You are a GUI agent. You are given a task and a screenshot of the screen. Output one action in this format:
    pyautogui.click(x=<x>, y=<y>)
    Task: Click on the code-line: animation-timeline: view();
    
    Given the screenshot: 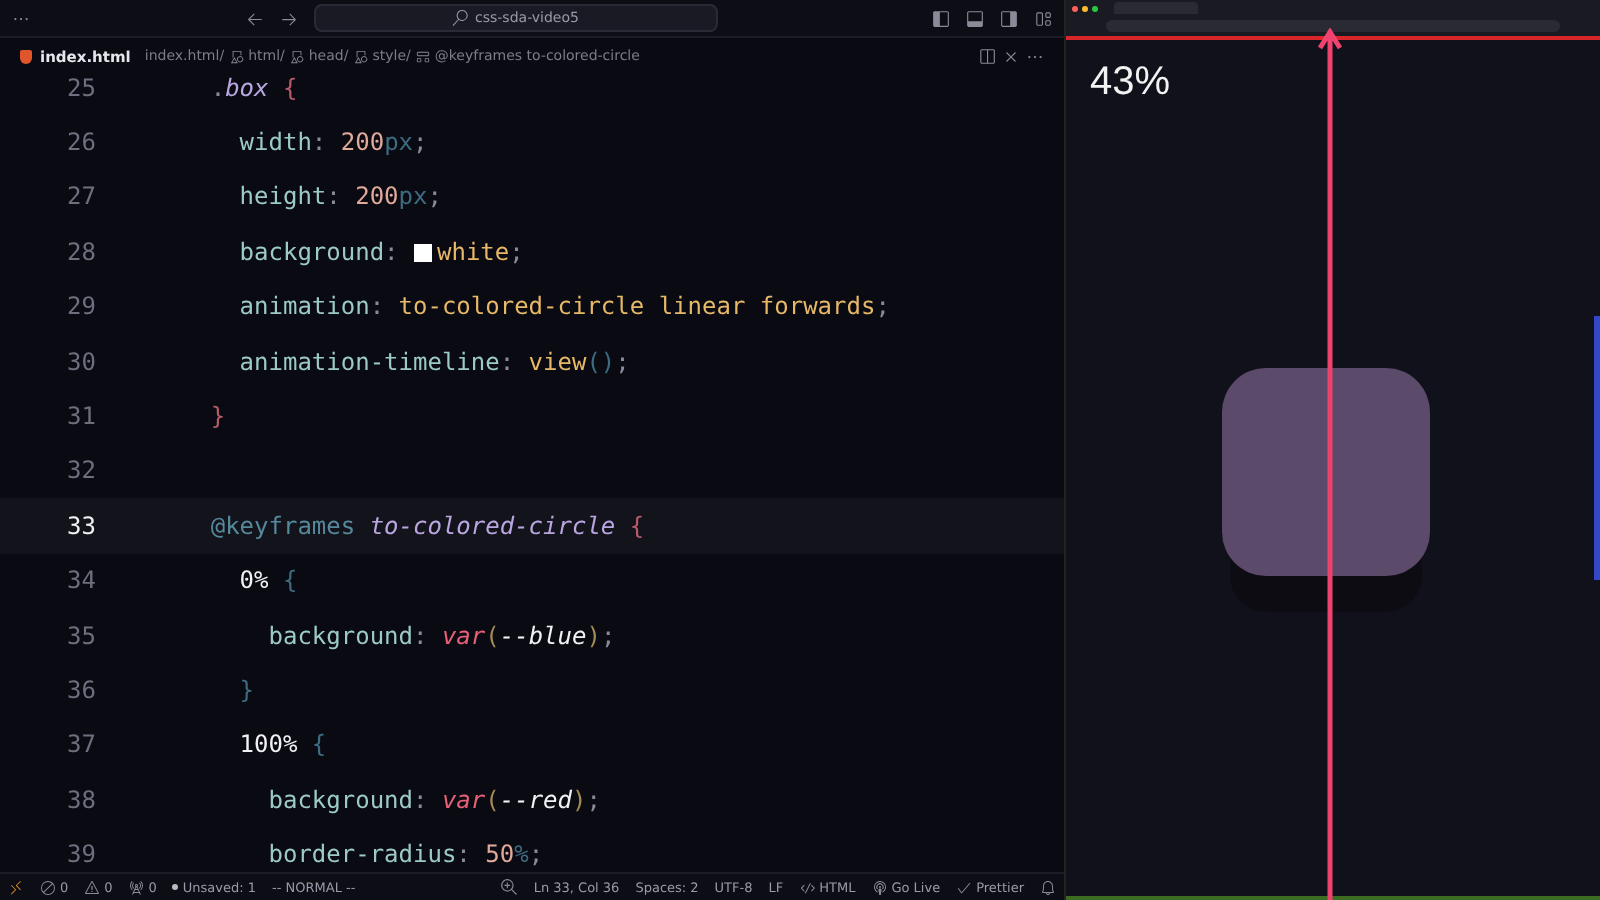 What is the action you would take?
    pyautogui.click(x=433, y=361)
    